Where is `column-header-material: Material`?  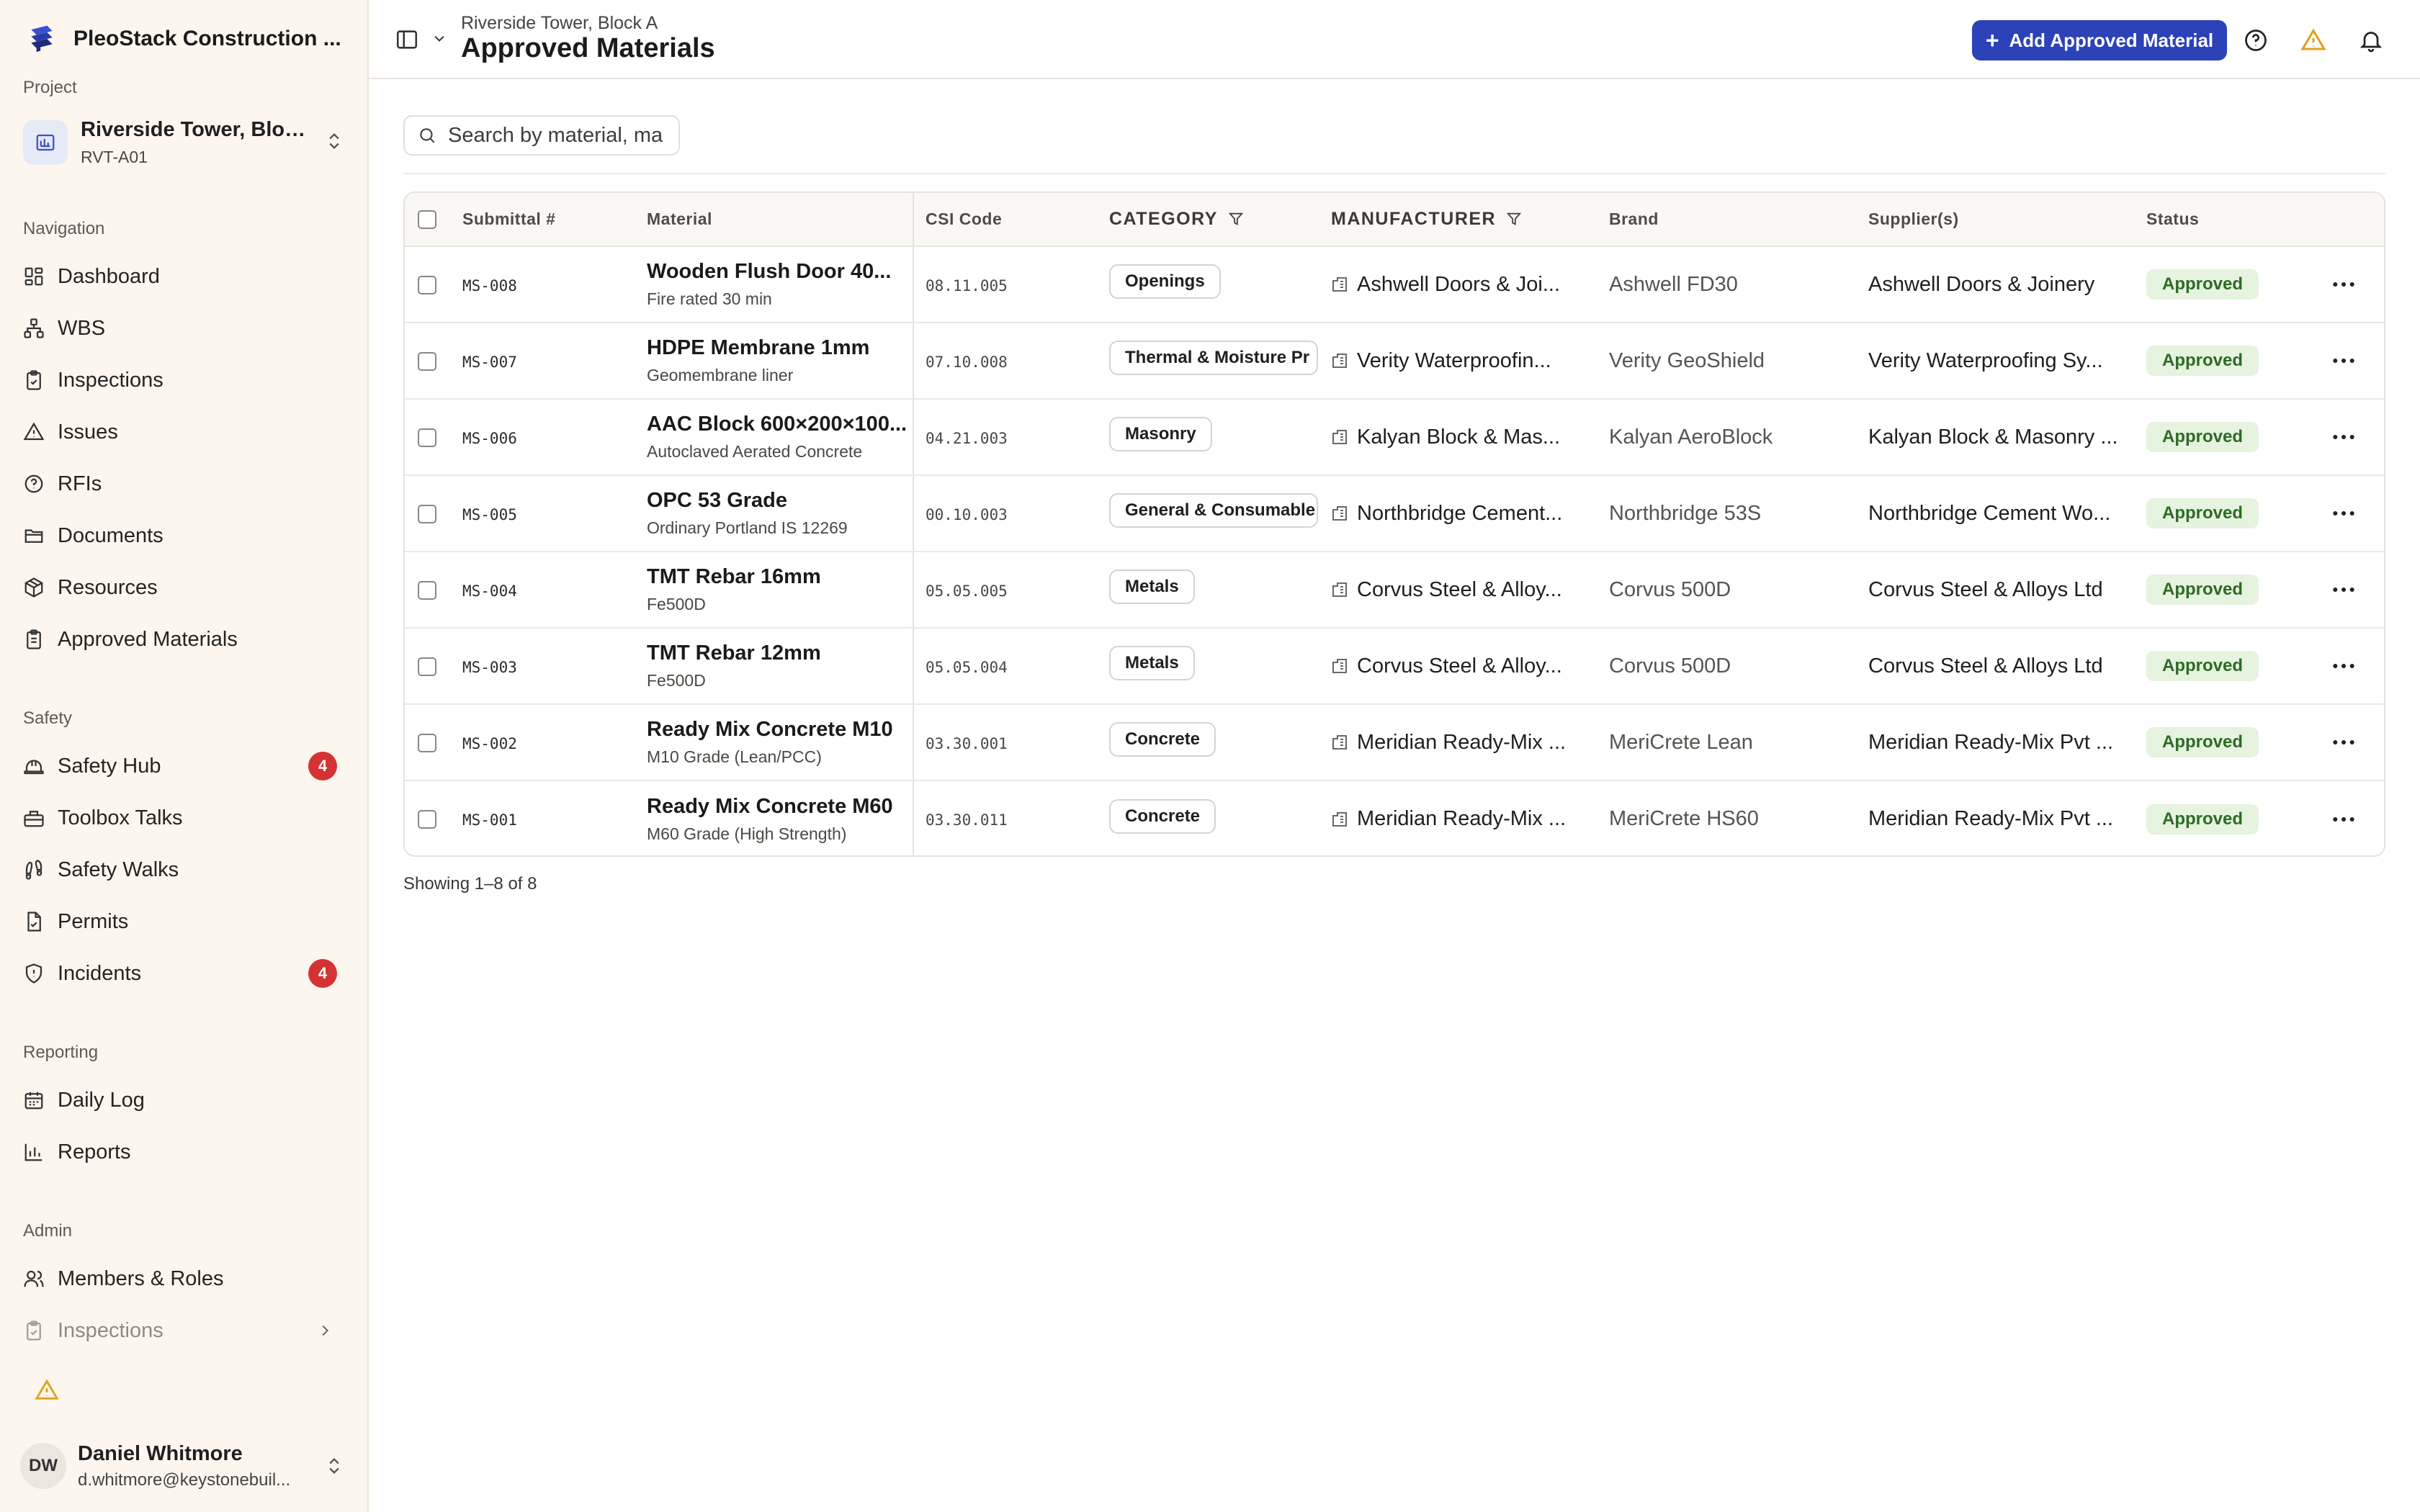
column-header-material: Material is located at coordinates (775, 220).